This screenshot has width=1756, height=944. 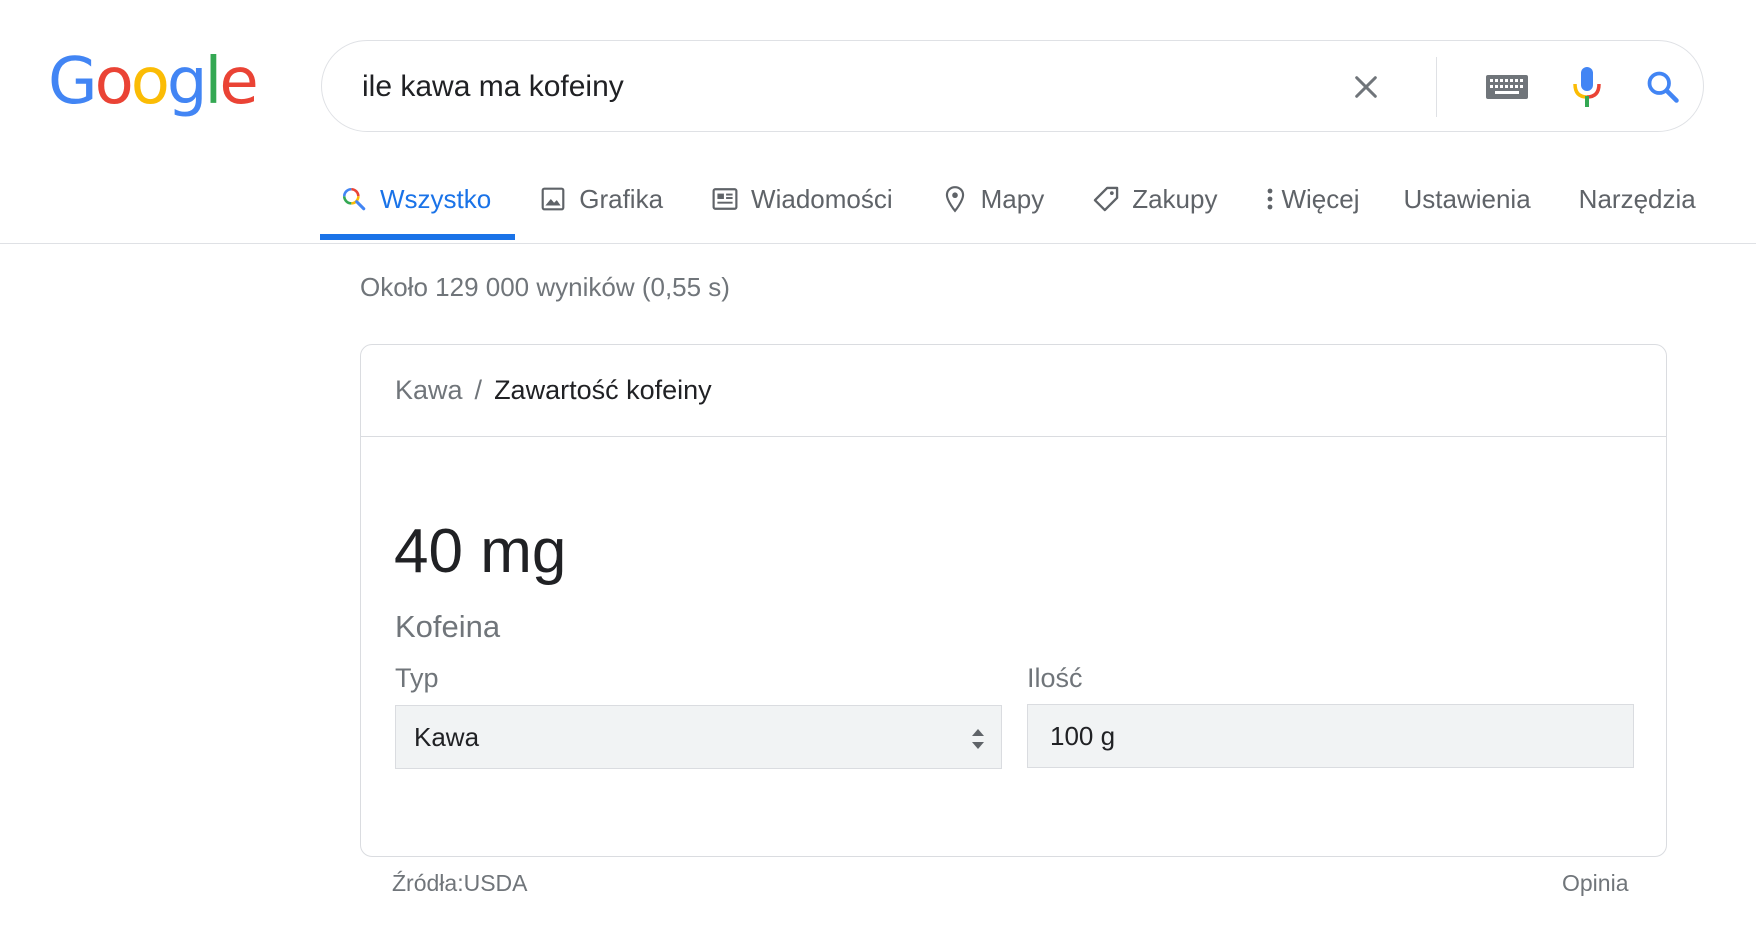 I want to click on breadcrumb-current: Zawartość kofeiny, so click(x=603, y=390).